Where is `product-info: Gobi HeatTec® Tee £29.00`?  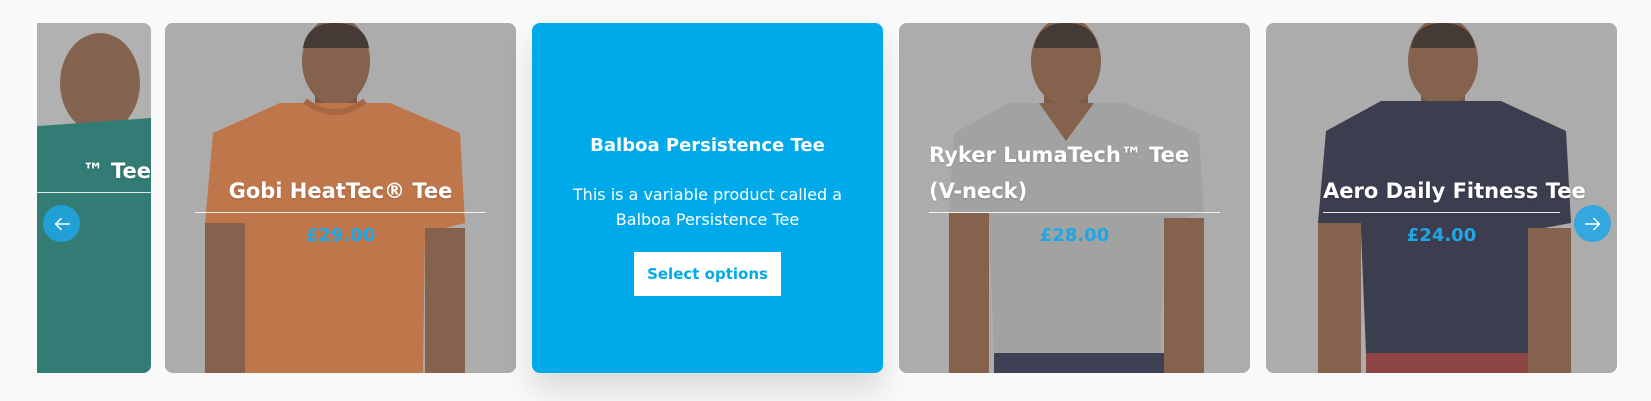
product-info: Gobi HeatTec® Tee £29.00 is located at coordinates (340, 209).